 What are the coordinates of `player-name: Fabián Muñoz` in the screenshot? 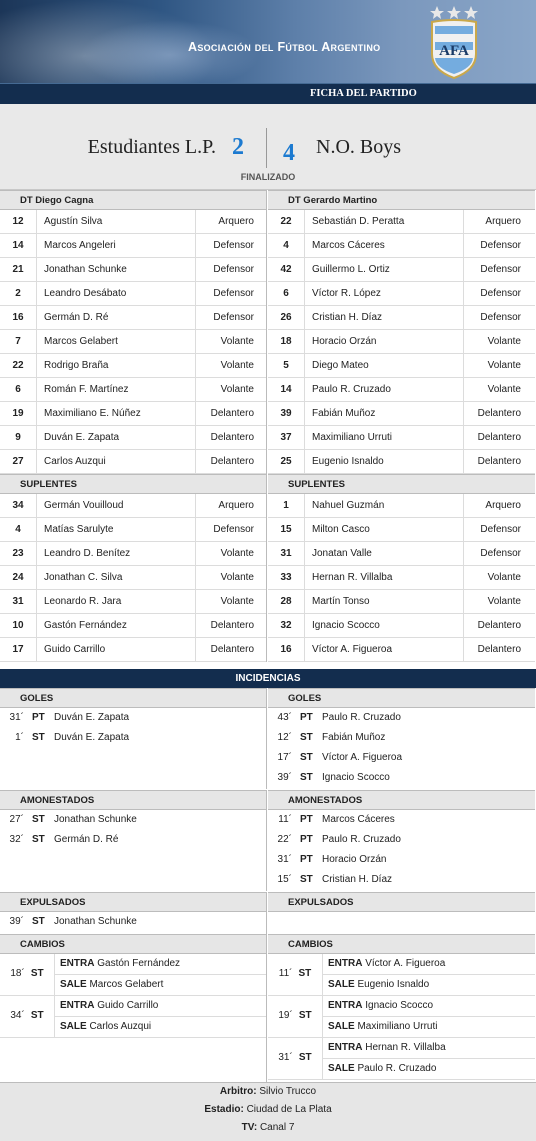 It's located at (343, 413).